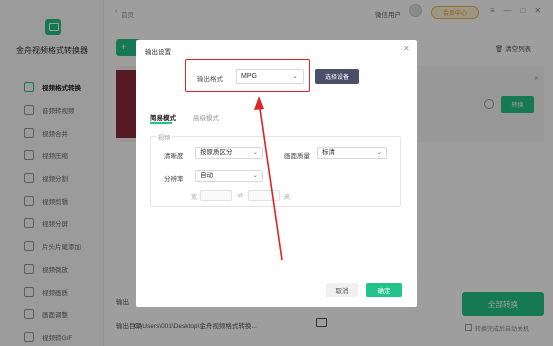 Image resolution: width=553 pixels, height=346 pixels. What do you see at coordinates (164, 137) in the screenshot?
I see `section-title: 视频` at bounding box center [164, 137].